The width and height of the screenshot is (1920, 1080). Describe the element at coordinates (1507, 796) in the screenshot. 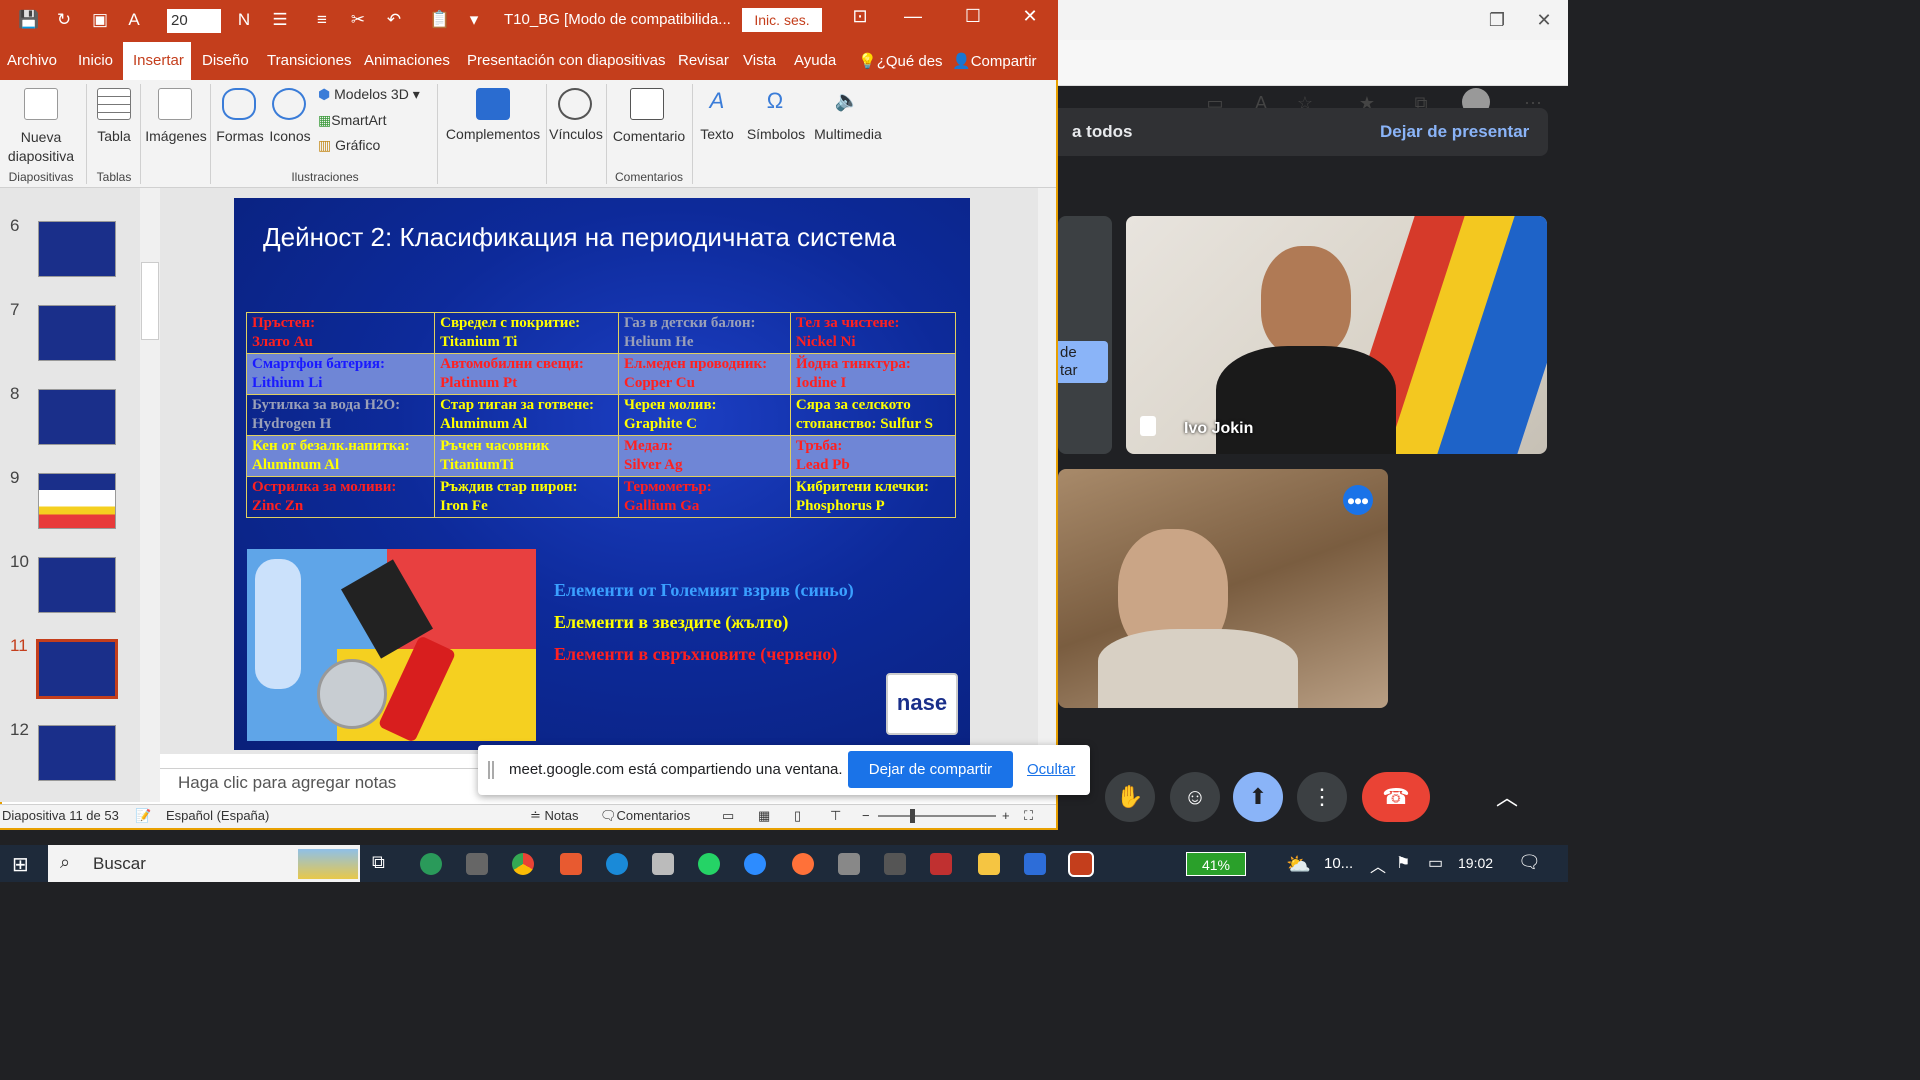

I see `chevron-up-icon: ︿` at that location.